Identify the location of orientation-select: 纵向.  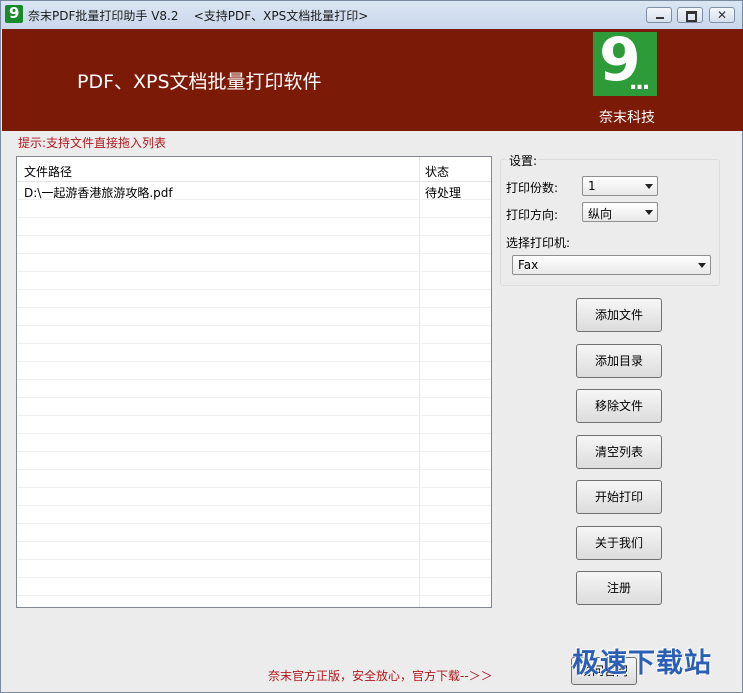
(620, 212).